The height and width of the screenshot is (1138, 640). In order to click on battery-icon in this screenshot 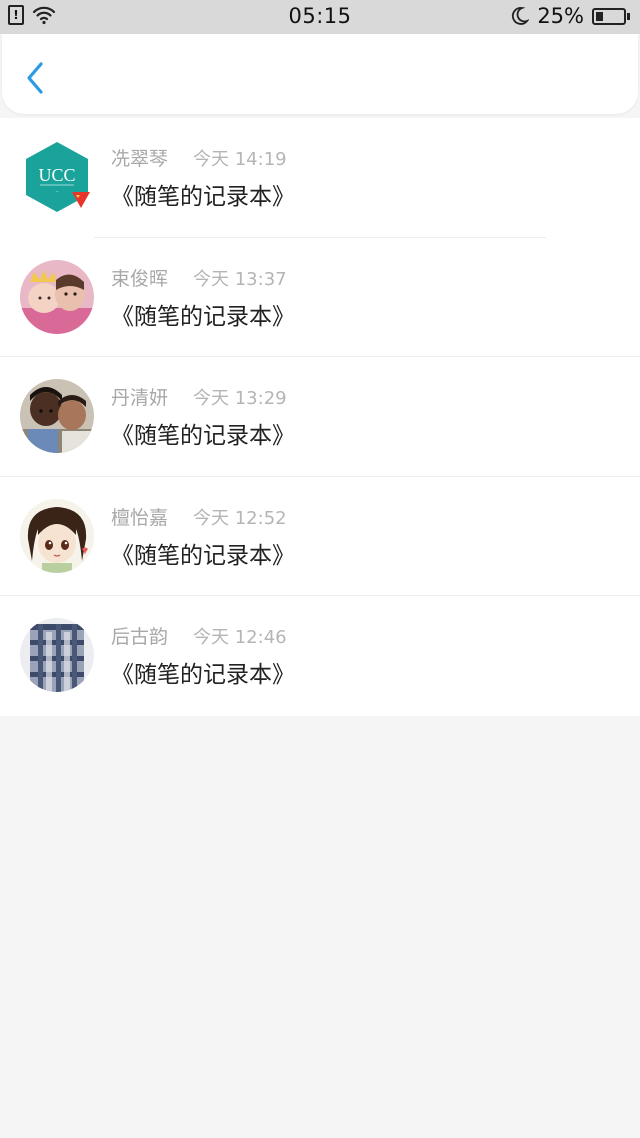, I will do `click(611, 16)`.